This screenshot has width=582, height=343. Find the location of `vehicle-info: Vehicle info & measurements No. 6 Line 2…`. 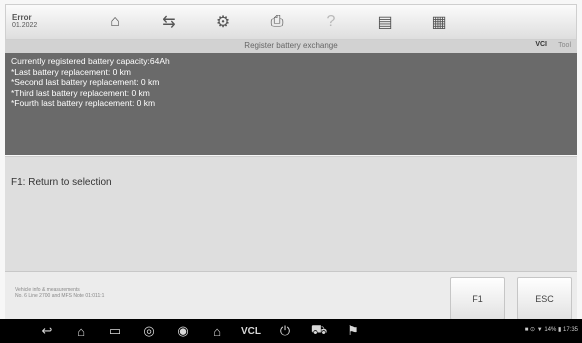

vehicle-info: Vehicle info & measurements No. 6 Line 2… is located at coordinates (59, 293).